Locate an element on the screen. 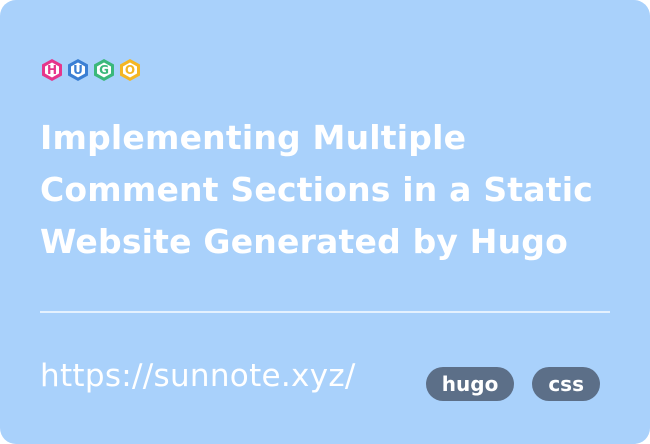  hugo-logo-letter: H is located at coordinates (52, 70).